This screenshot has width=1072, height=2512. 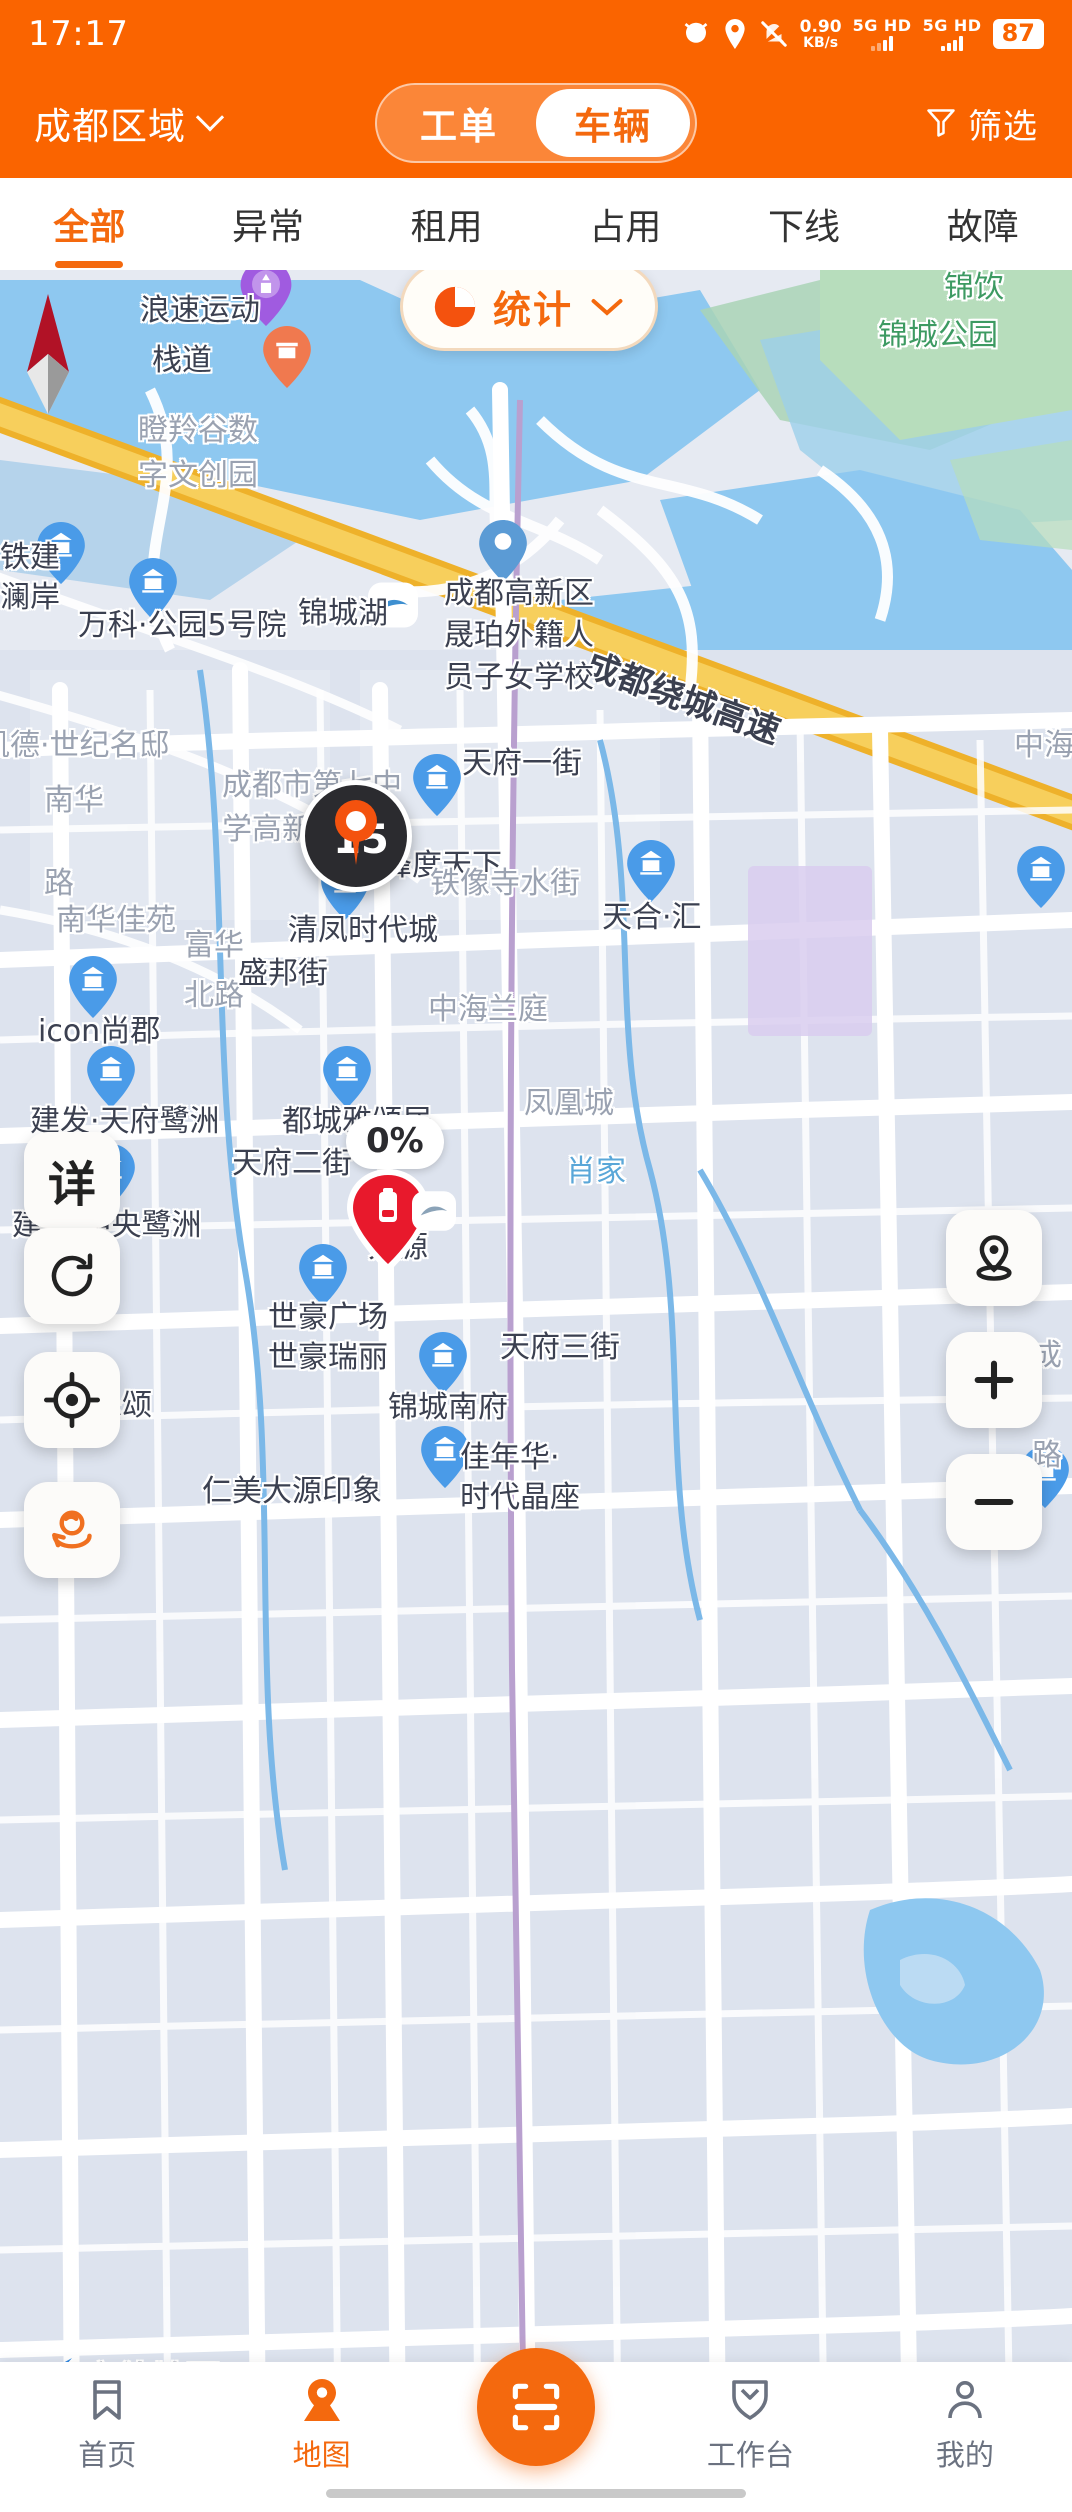 What do you see at coordinates (519, 677) in the screenshot?
I see `map-poi-label: 员子女学校` at bounding box center [519, 677].